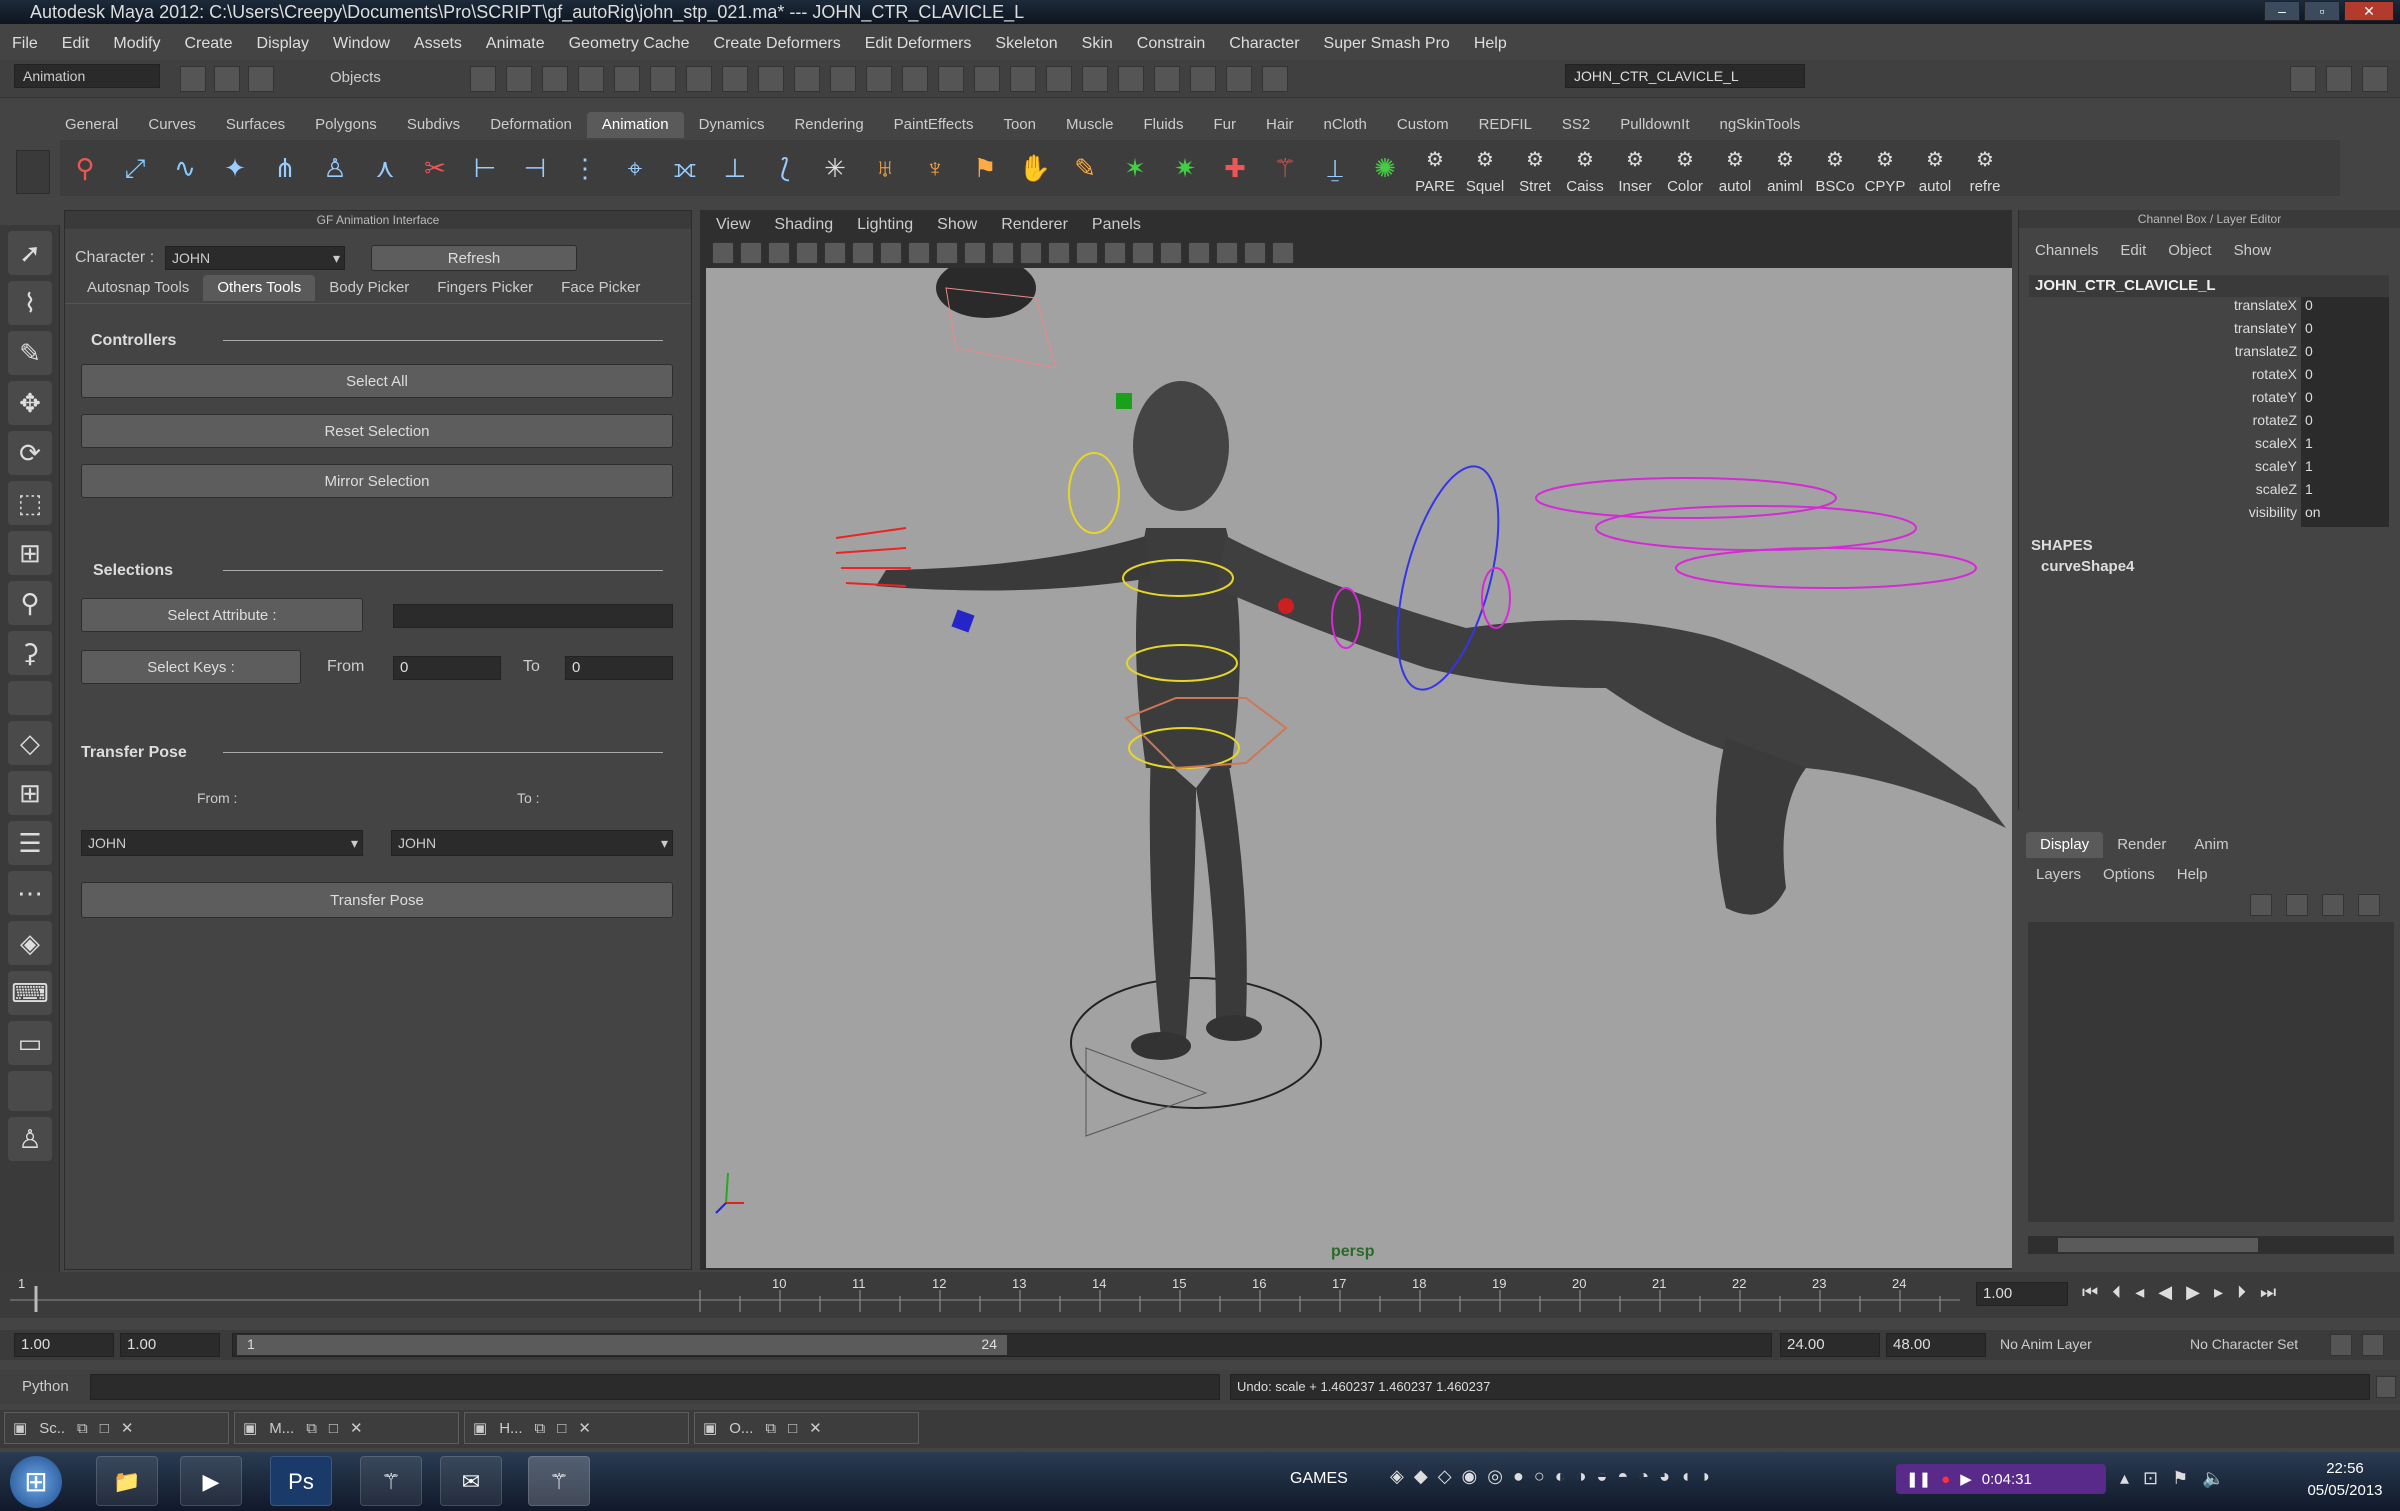 The height and width of the screenshot is (1511, 2400). I want to click on script-bsco-icon: ⚙ BSCo, so click(1835, 168).